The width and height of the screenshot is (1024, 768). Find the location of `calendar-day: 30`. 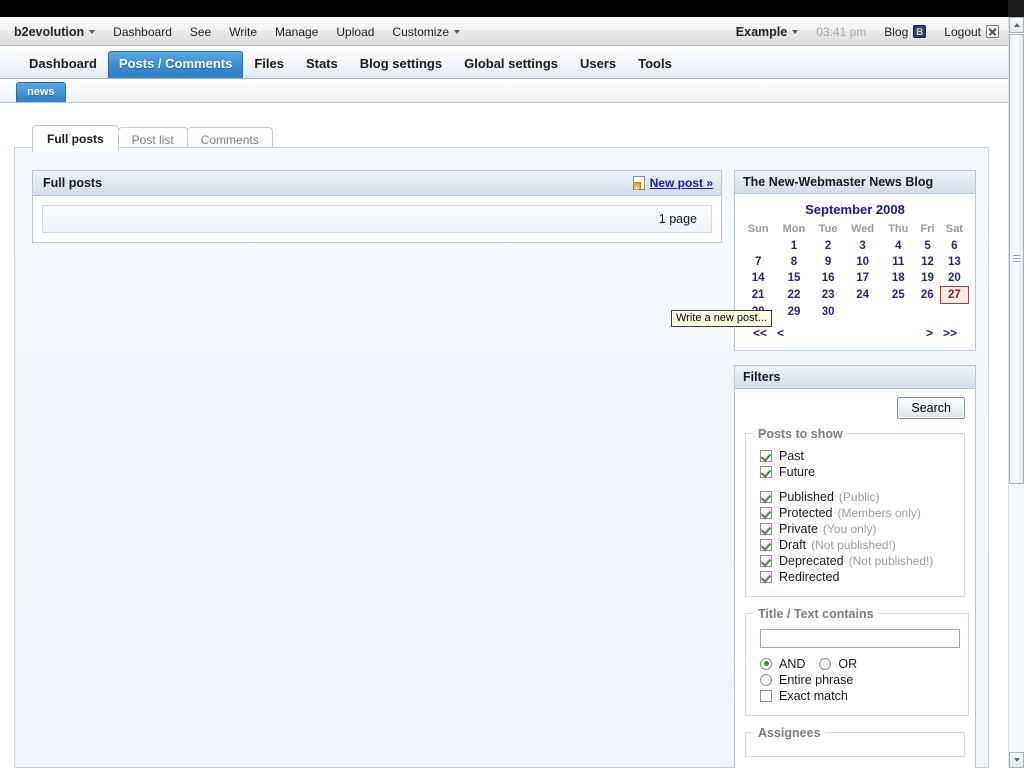

calendar-day: 30 is located at coordinates (828, 312).